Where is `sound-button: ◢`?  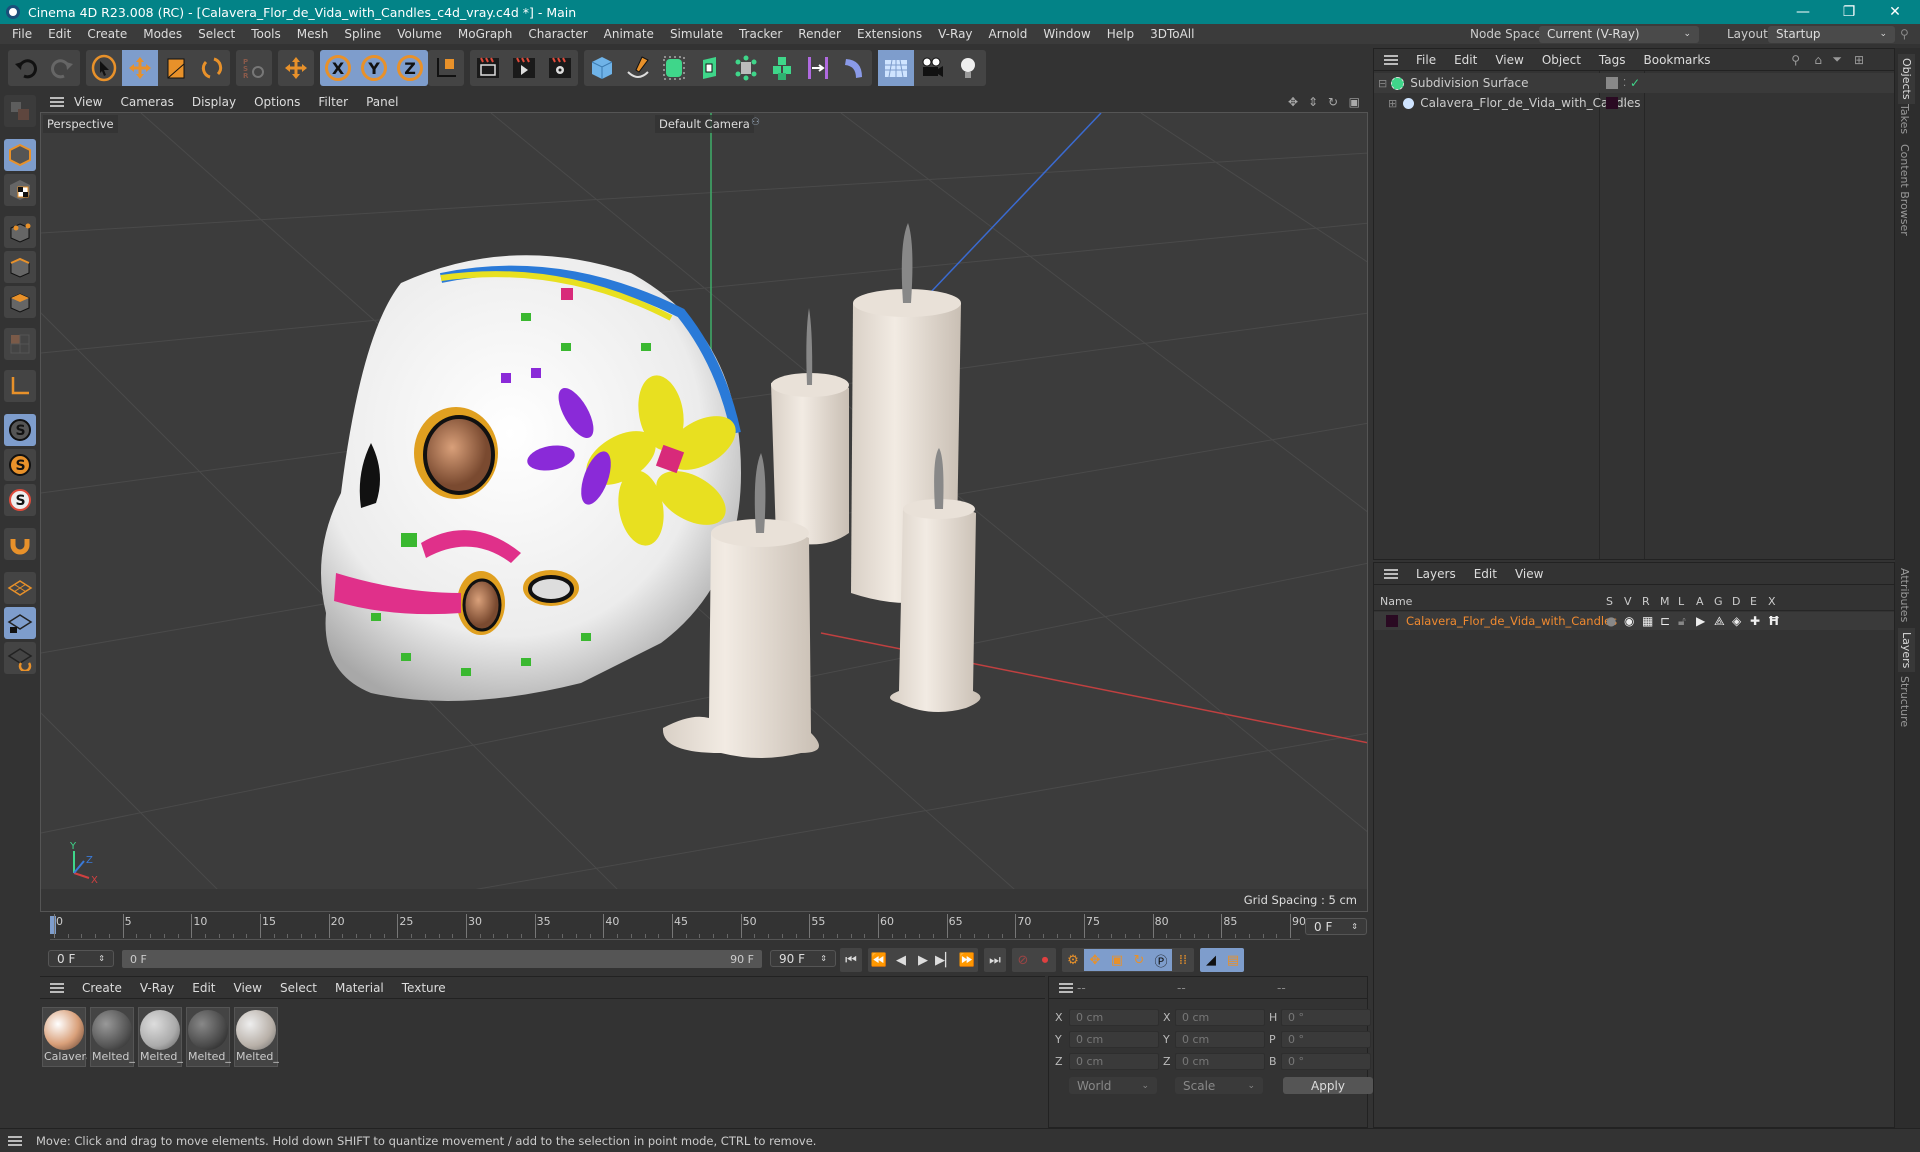
sound-button: ◢ is located at coordinates (1211, 960).